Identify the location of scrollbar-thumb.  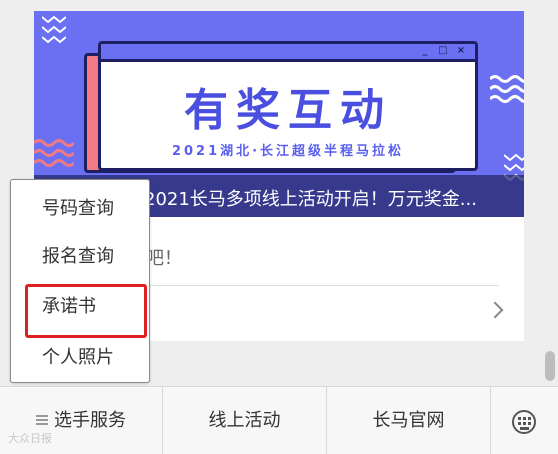
(550, 366).